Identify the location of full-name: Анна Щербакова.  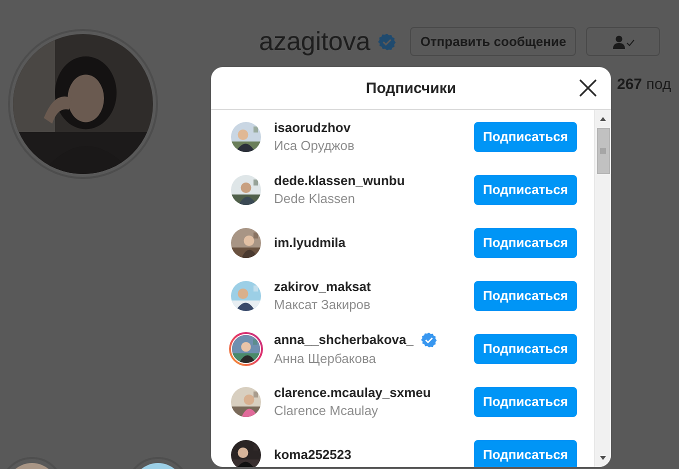
(325, 358).